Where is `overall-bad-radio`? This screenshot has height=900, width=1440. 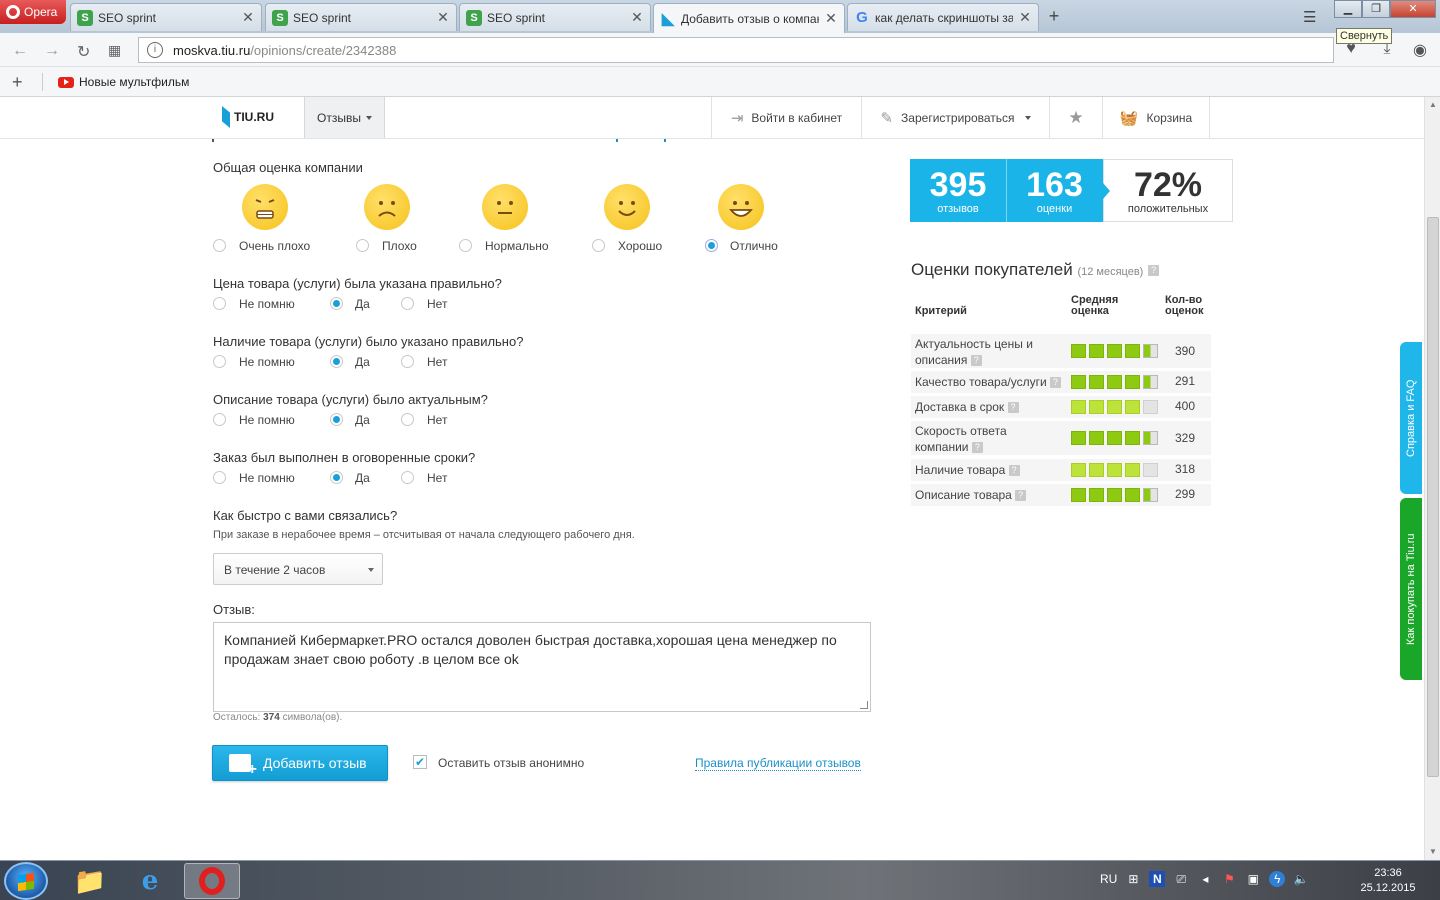
overall-bad-radio is located at coordinates (362, 245).